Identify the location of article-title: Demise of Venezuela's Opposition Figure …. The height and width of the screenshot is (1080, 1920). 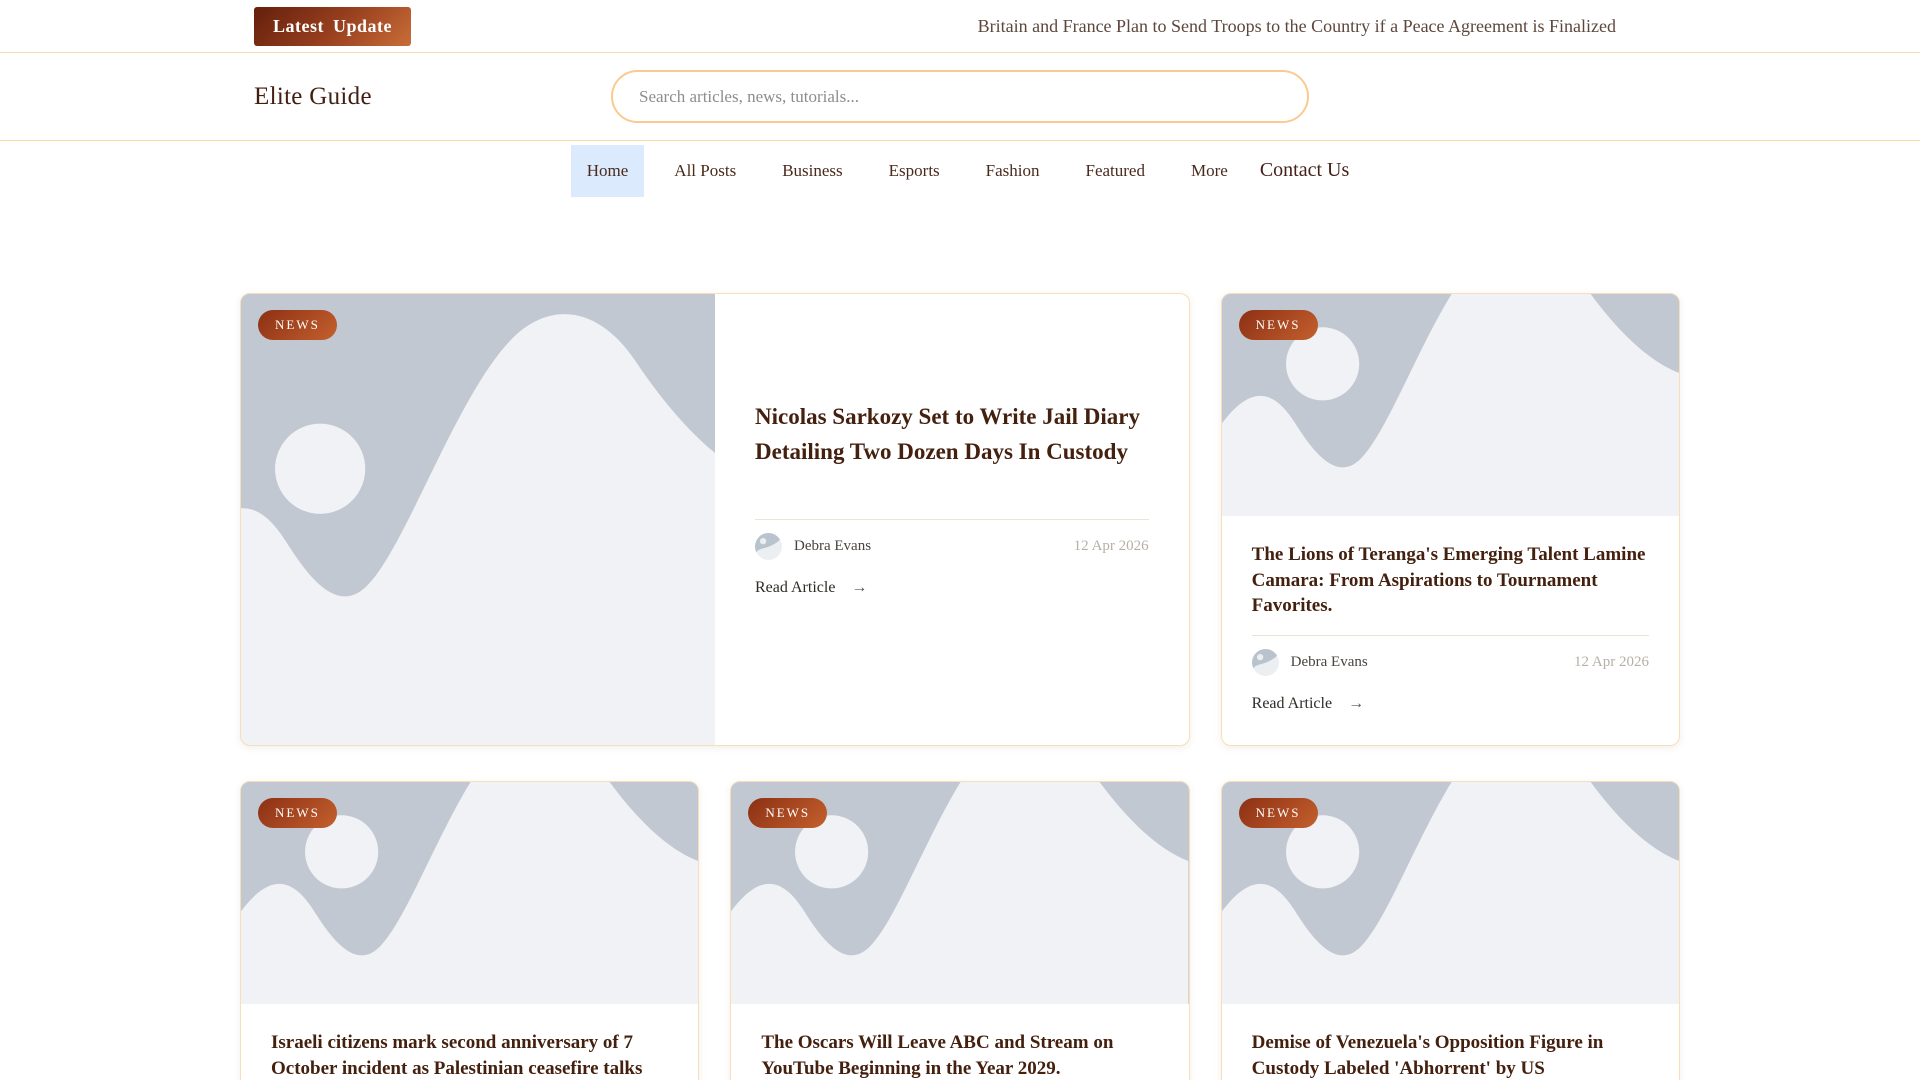
(1450, 1055).